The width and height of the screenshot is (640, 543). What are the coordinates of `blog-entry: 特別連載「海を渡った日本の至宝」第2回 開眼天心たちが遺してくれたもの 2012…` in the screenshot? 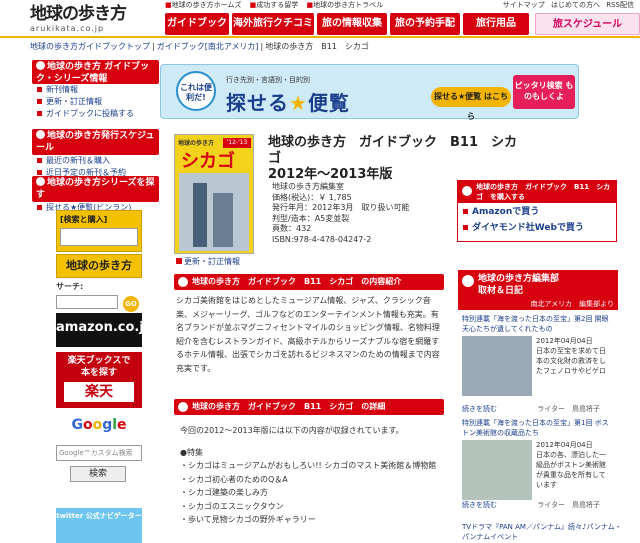 It's located at (536, 364).